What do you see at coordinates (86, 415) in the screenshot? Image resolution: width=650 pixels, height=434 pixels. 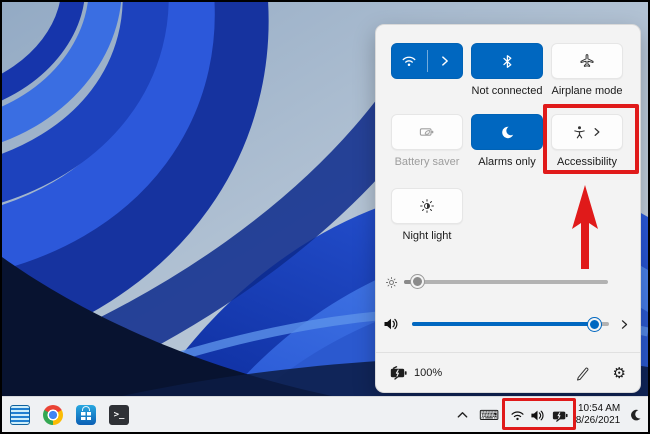 I see `microsoft-store-icon` at bounding box center [86, 415].